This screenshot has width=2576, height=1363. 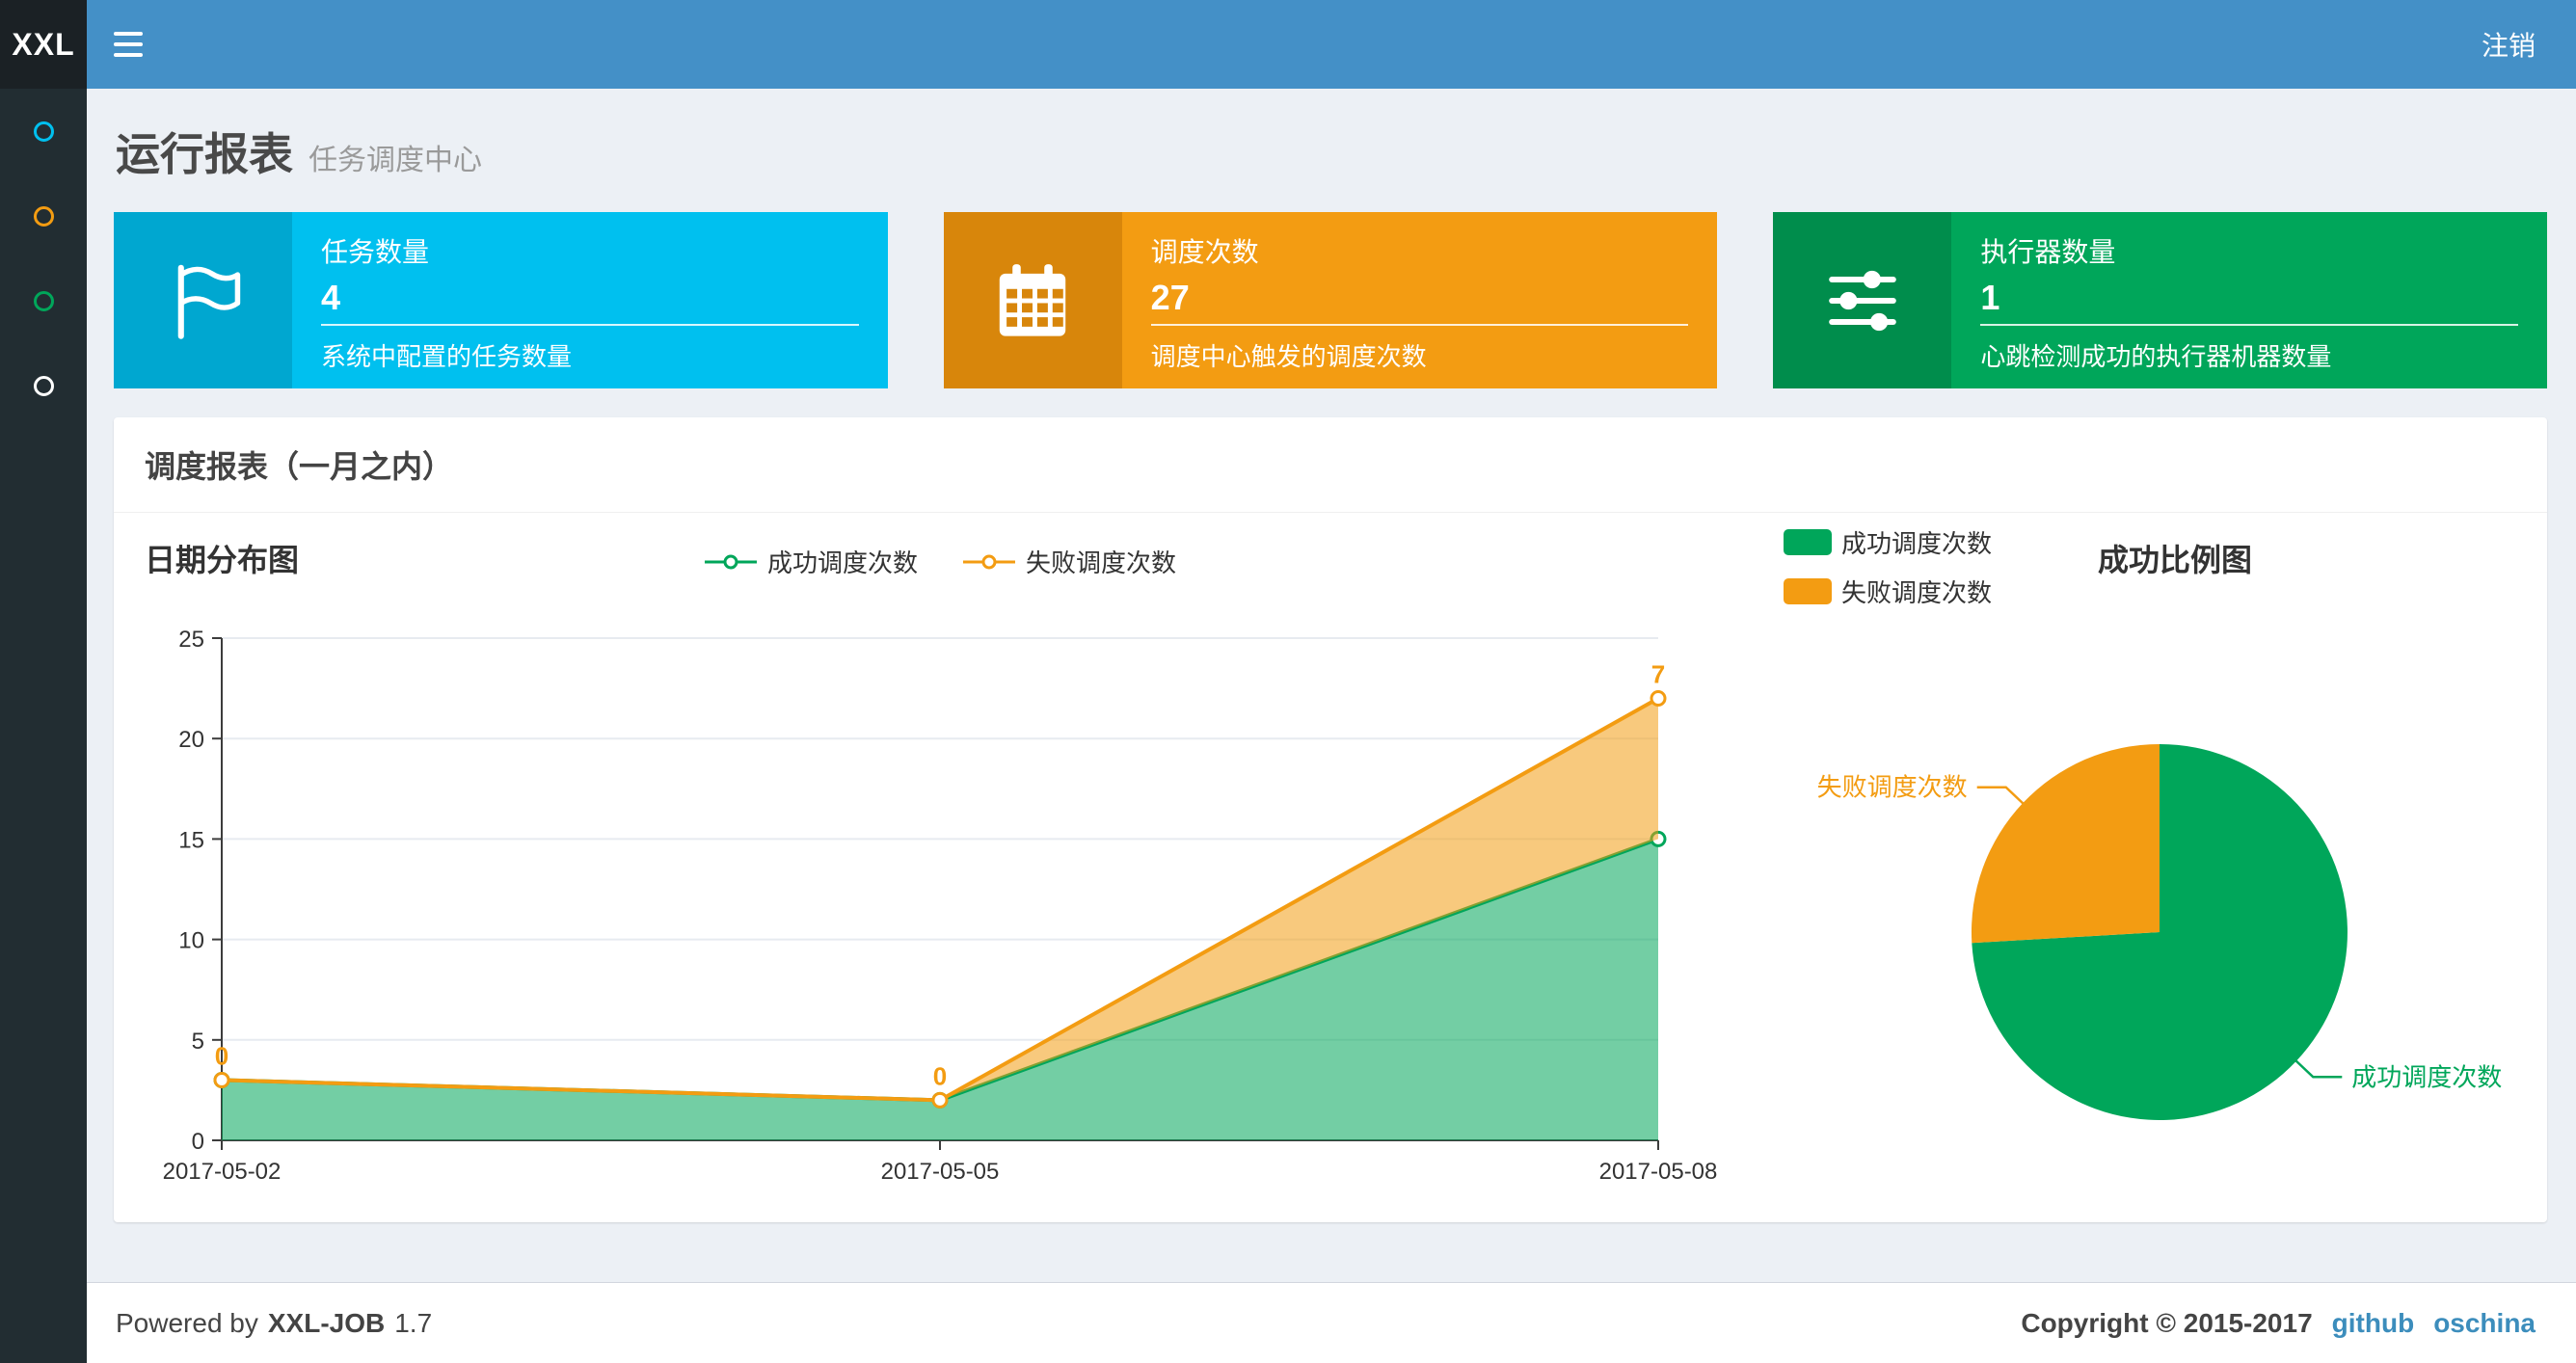 What do you see at coordinates (223, 1172) in the screenshot?
I see `svg-text: 2017-05-02` at bounding box center [223, 1172].